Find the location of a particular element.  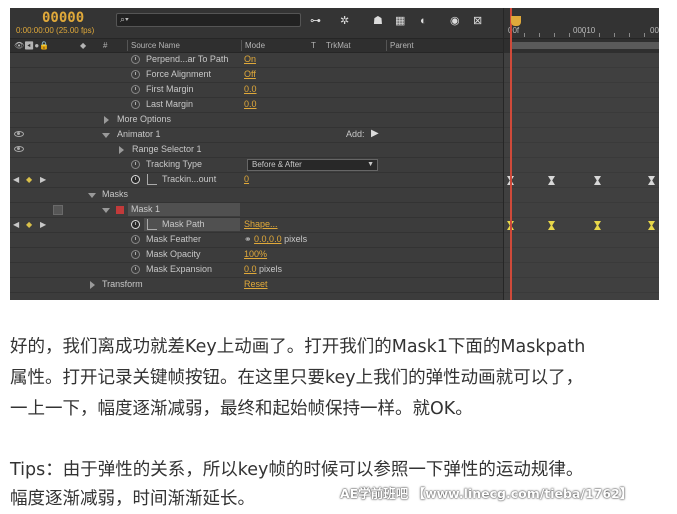

row-transform: Transform Reset is located at coordinates (256, 285).